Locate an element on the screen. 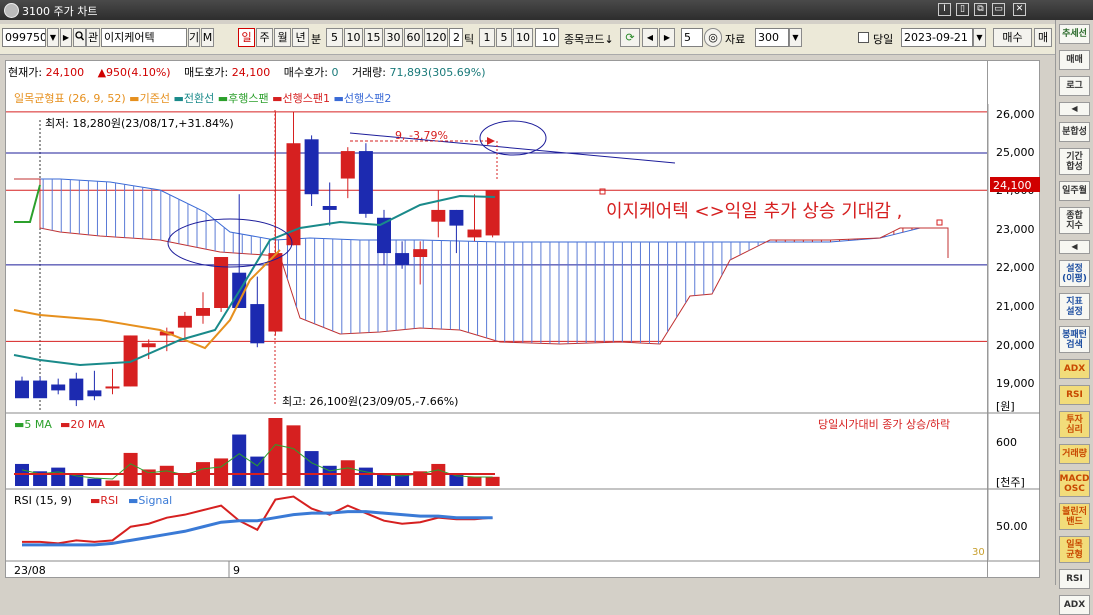 This screenshot has height=615, width=1093. sell-button: 매 is located at coordinates (1043, 37).